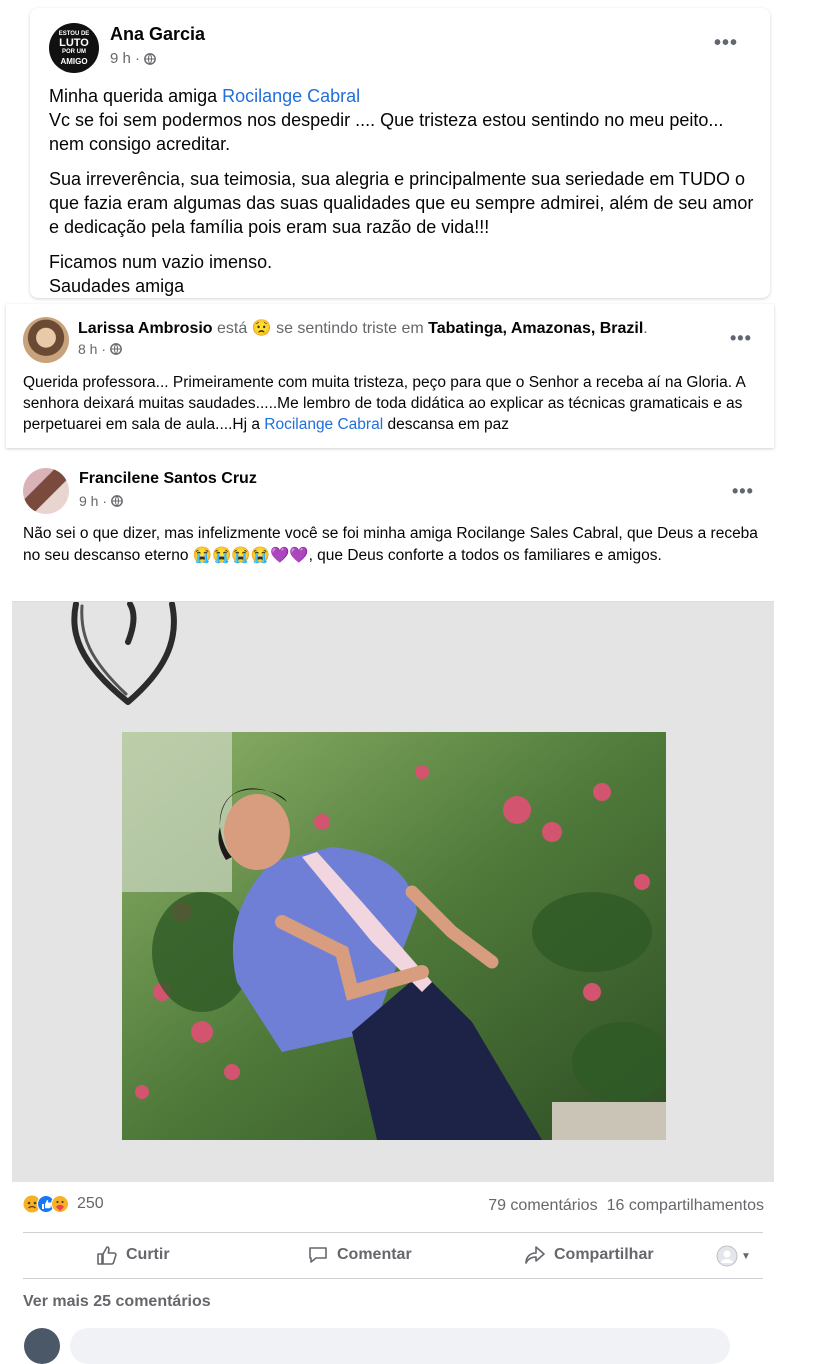 This screenshot has width=822, height=1364. I want to click on audience-selector: ▼, so click(733, 1256).